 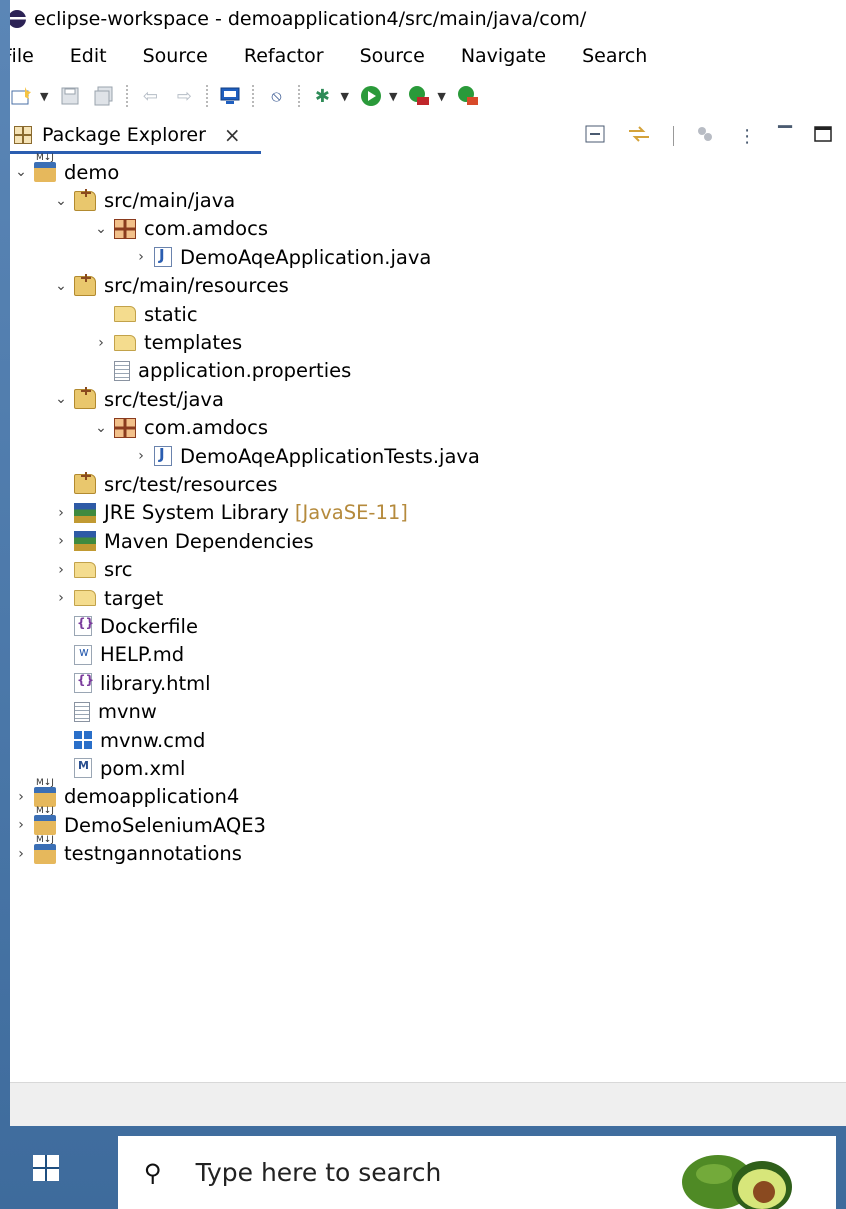 What do you see at coordinates (428, 541) in the screenshot?
I see `tree-item-maven-dependencies: › Maven Dependencies` at bounding box center [428, 541].